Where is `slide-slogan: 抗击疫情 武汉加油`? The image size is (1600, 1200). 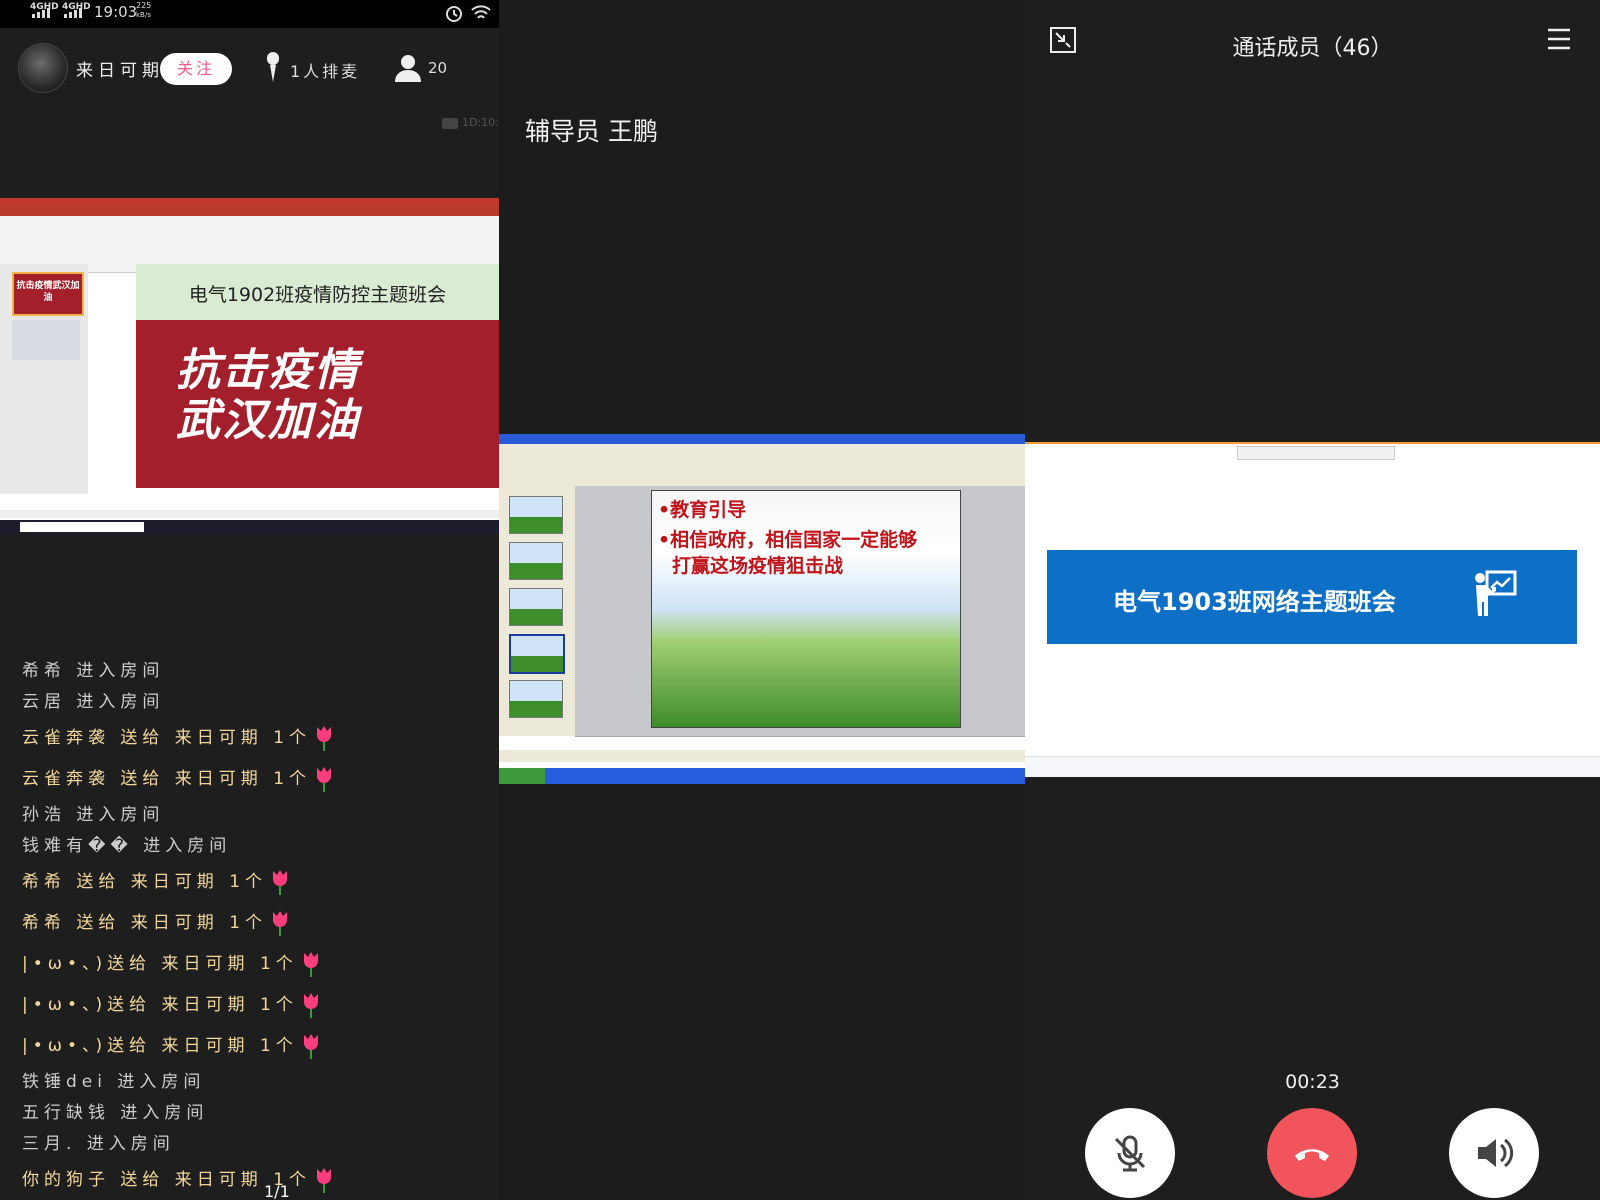
slide-slogan: 抗击疫情 武汉加油 is located at coordinates (326, 396).